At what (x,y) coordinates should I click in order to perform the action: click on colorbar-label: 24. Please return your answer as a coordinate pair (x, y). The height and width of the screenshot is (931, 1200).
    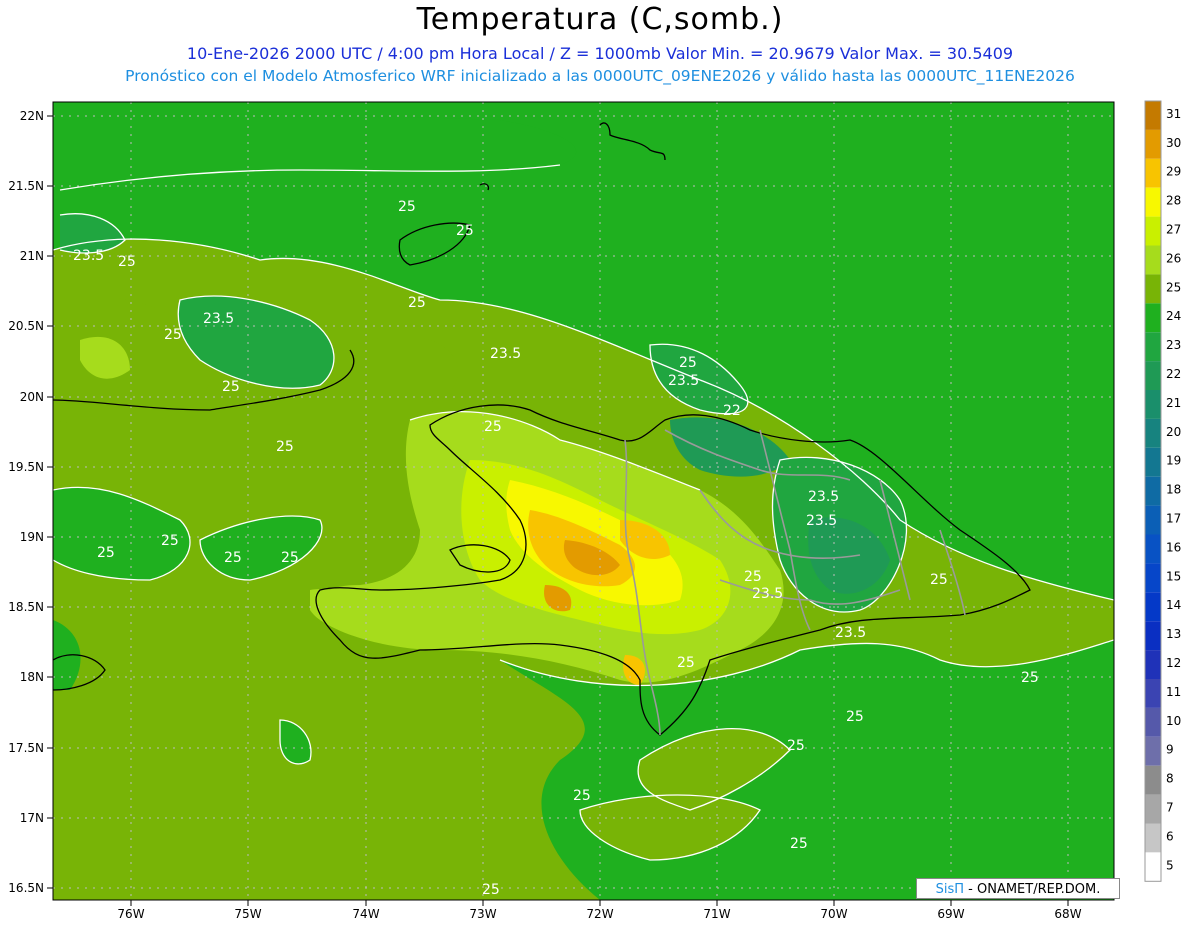
    Looking at the image, I should click on (1173, 316).